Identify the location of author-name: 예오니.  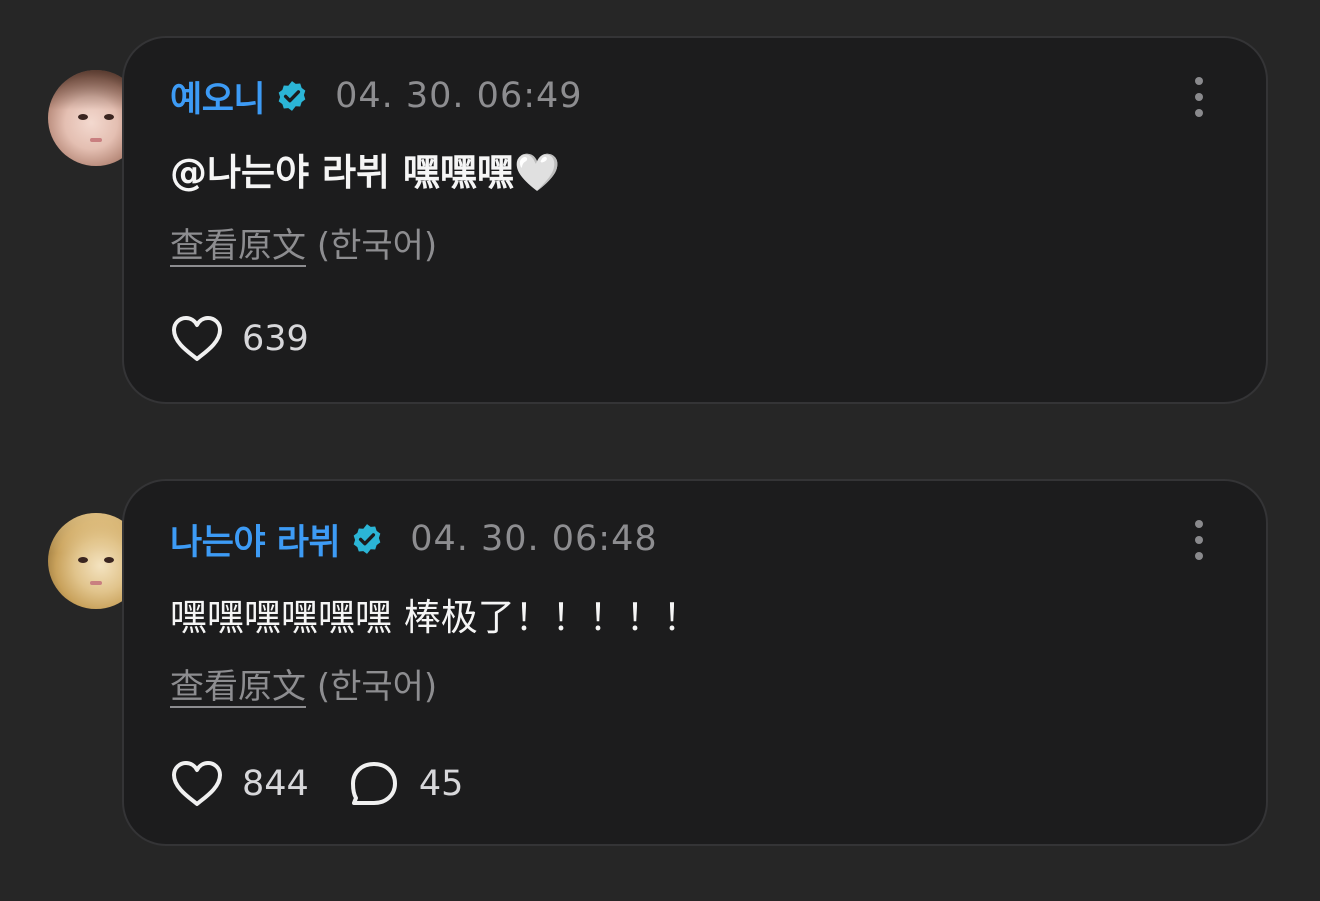
(218, 96).